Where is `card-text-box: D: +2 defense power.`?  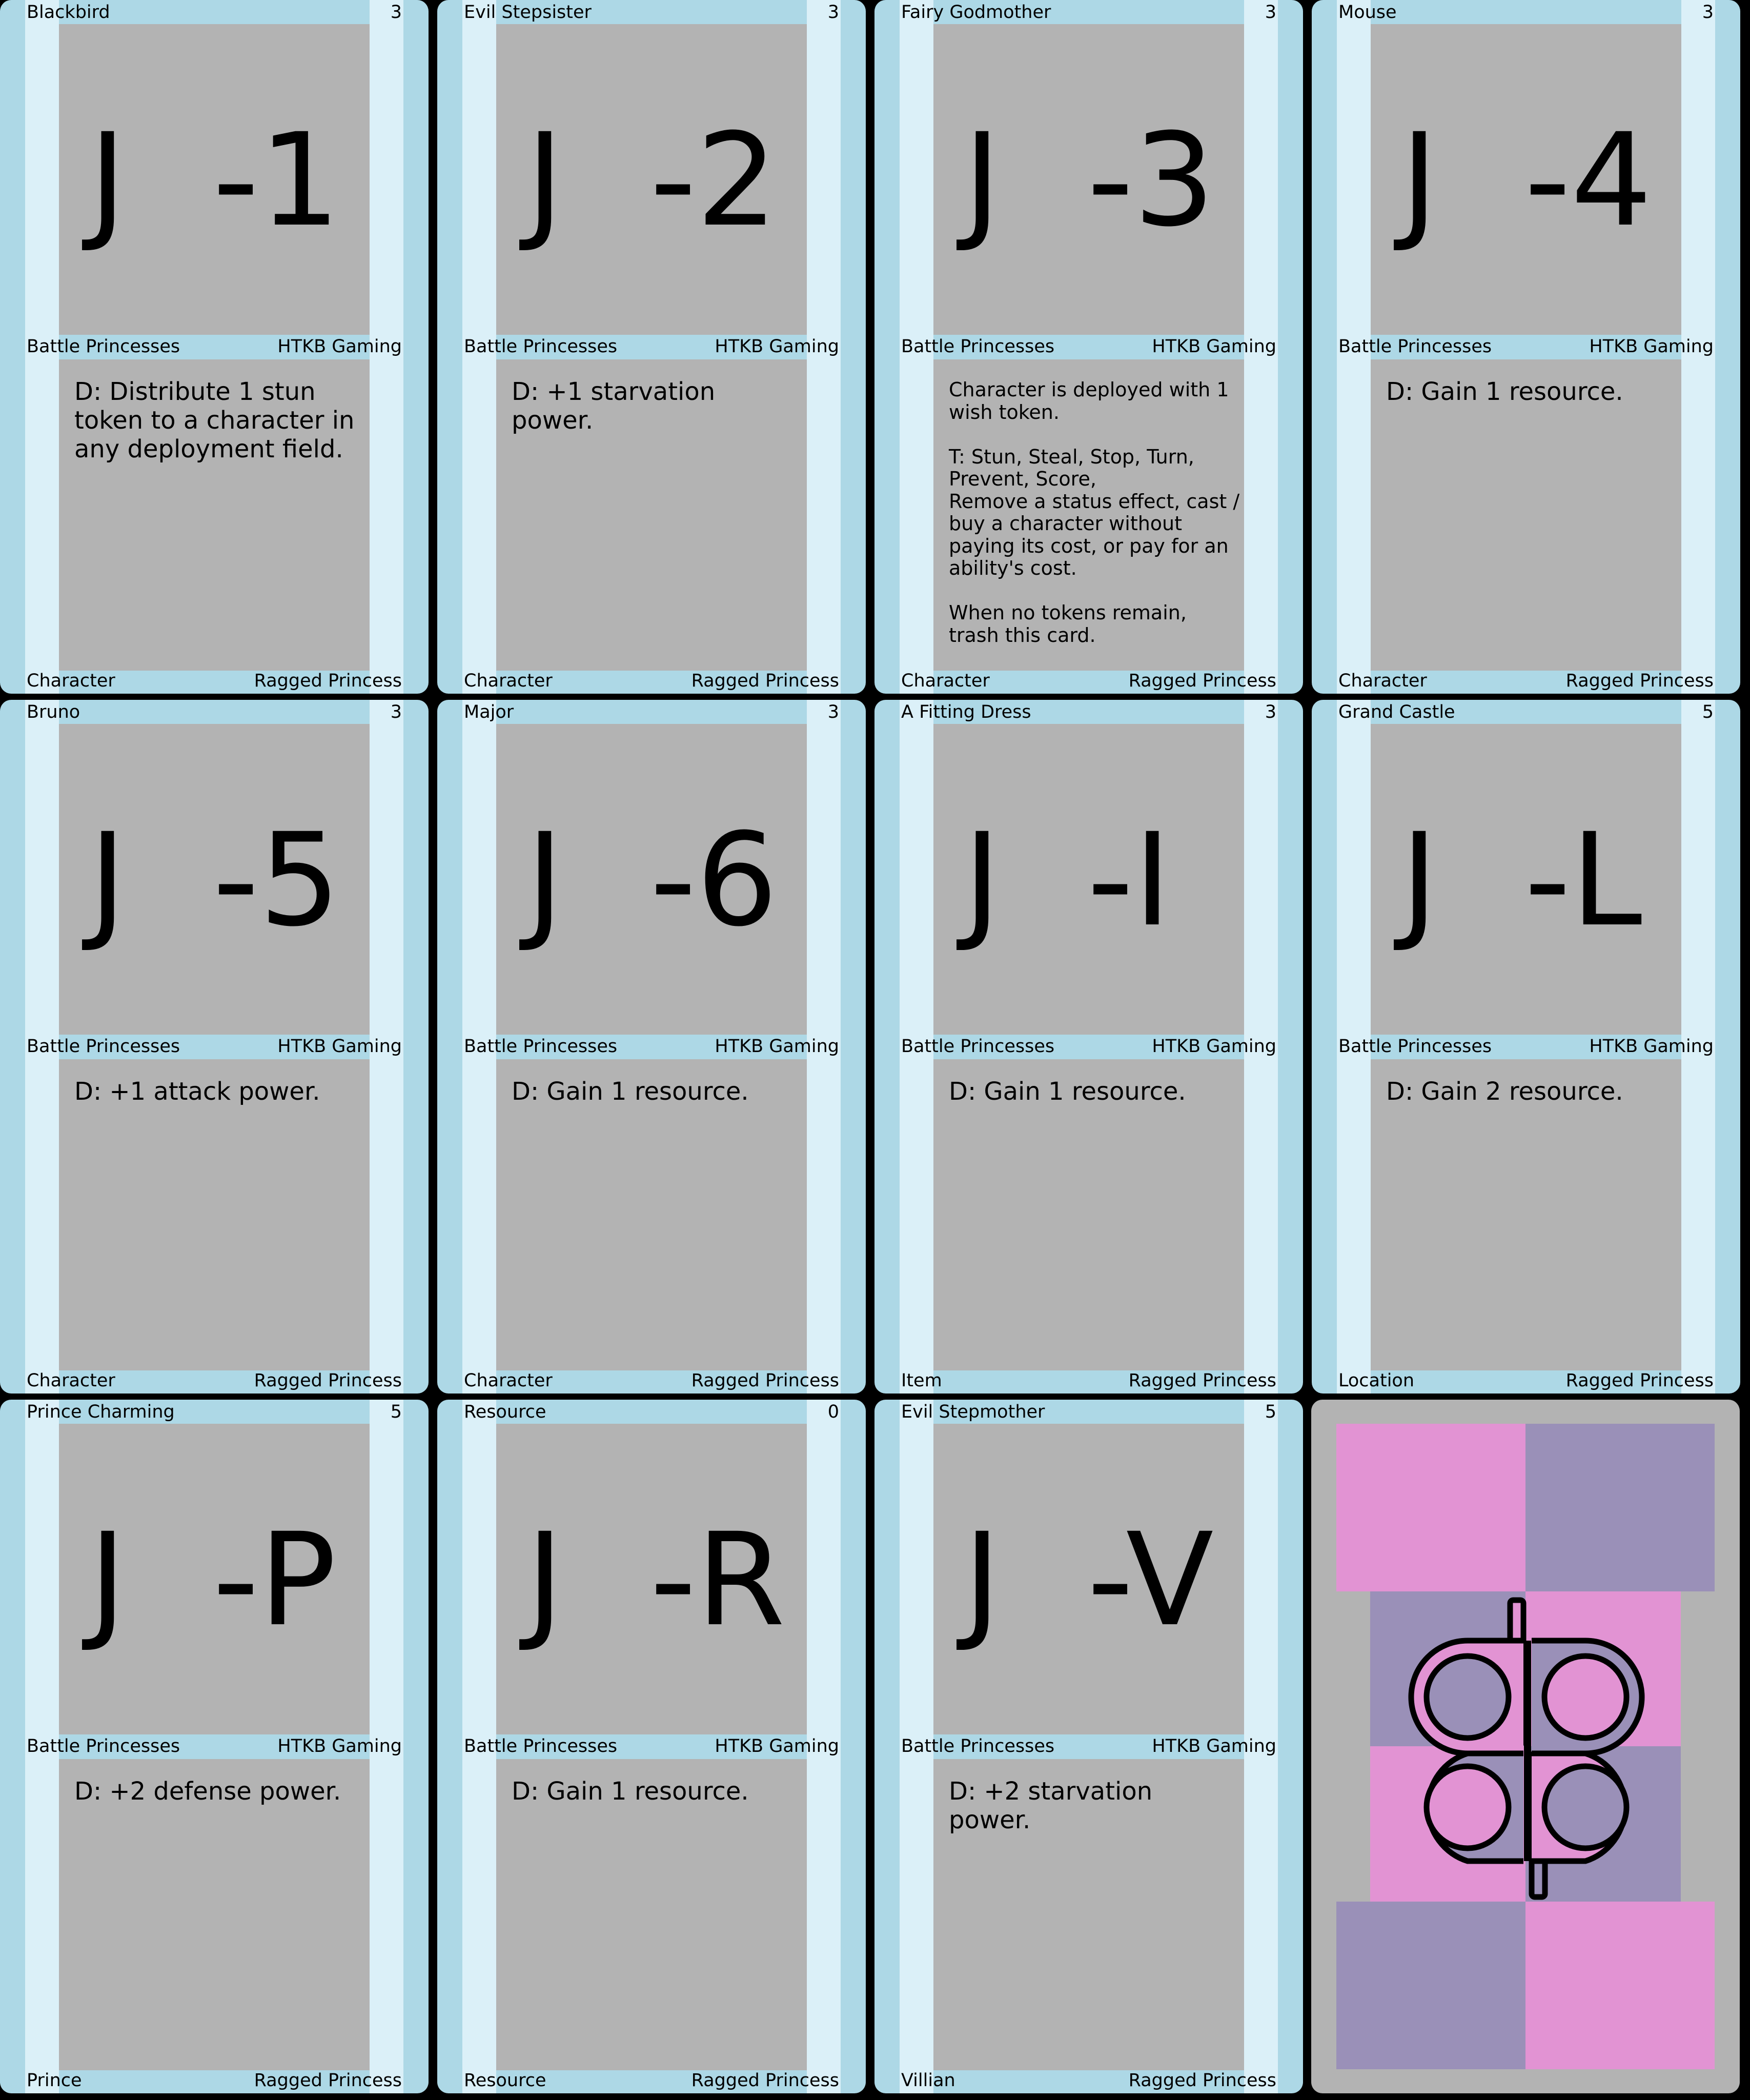 card-text-box: D: +2 defense power. is located at coordinates (214, 1914).